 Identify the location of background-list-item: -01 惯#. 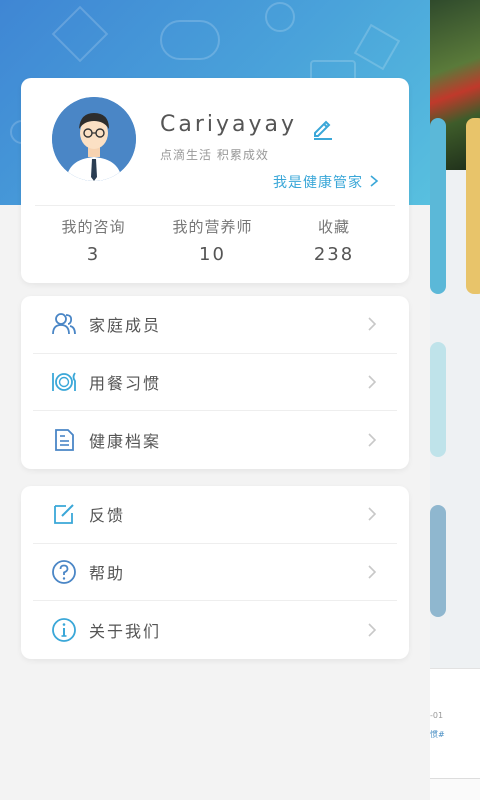
(455, 723).